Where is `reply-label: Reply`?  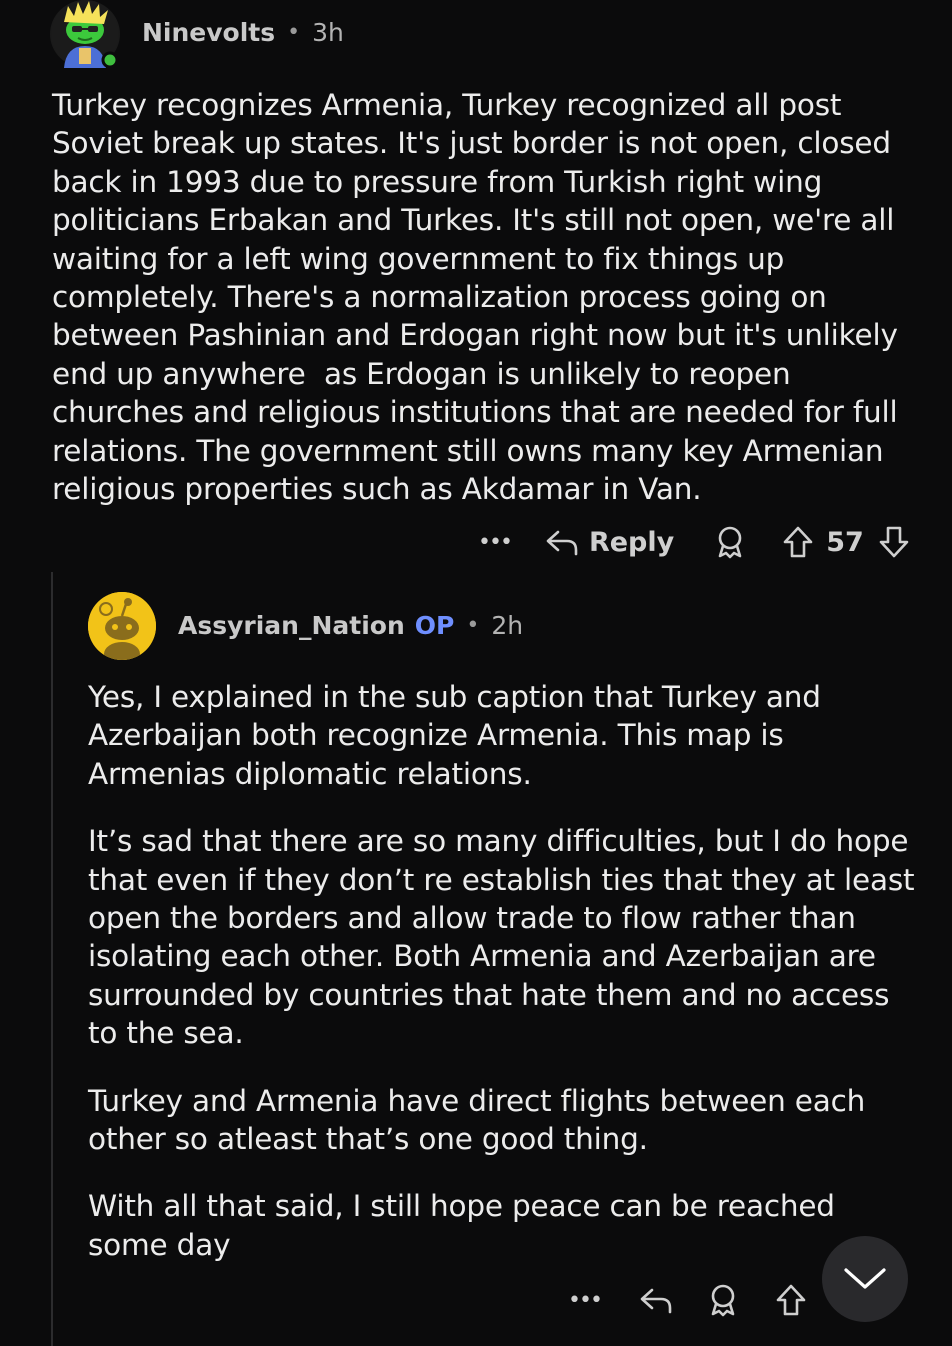 reply-label: Reply is located at coordinates (631, 542).